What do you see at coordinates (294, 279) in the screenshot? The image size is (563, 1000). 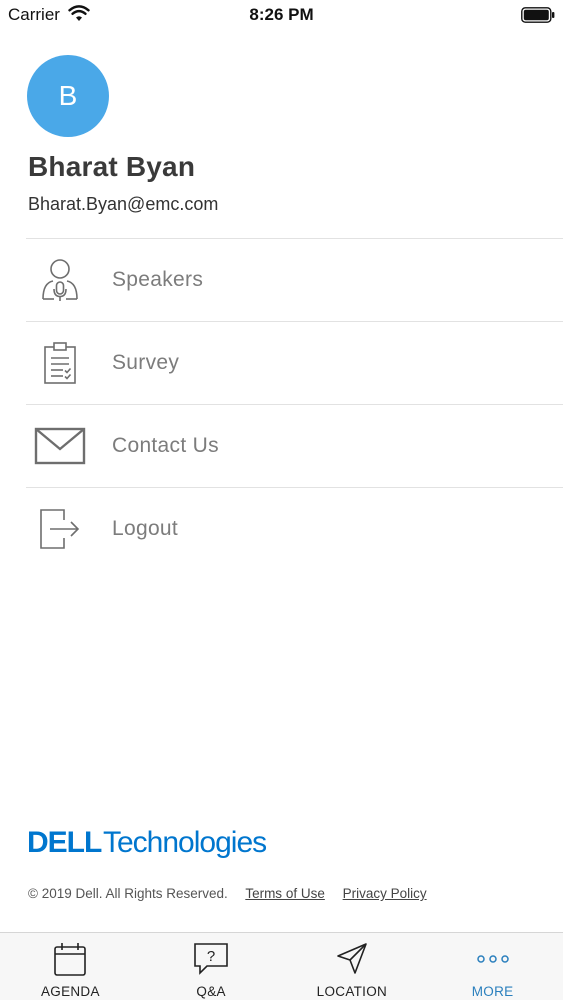 I see `menu-item-speakers: Speakers` at bounding box center [294, 279].